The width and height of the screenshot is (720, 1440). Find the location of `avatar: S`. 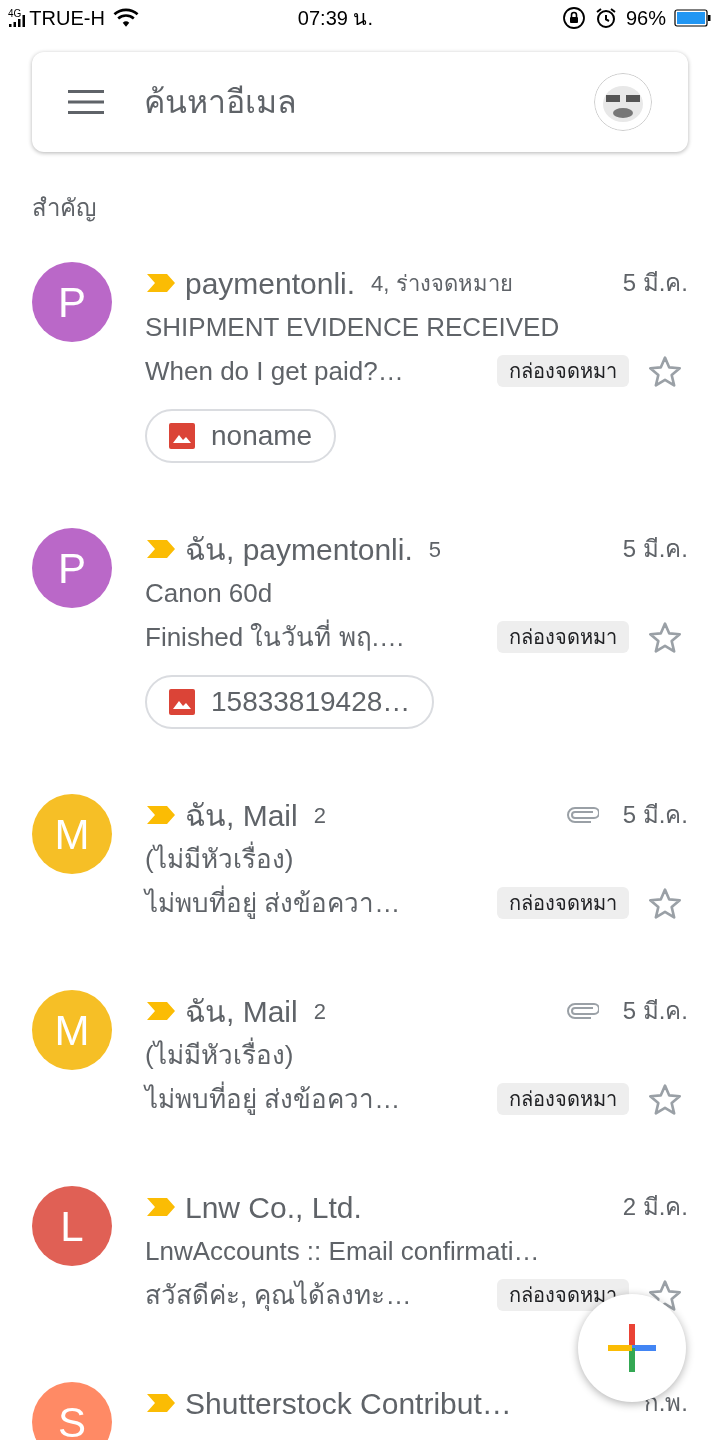

avatar: S is located at coordinates (72, 1411).